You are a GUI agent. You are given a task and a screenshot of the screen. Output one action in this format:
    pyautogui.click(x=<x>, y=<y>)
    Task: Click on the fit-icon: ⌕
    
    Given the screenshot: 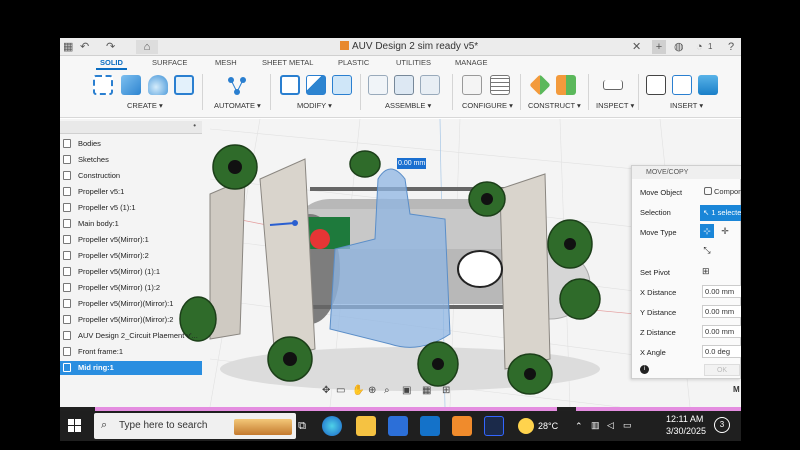 What is the action you would take?
    pyautogui.click(x=387, y=390)
    